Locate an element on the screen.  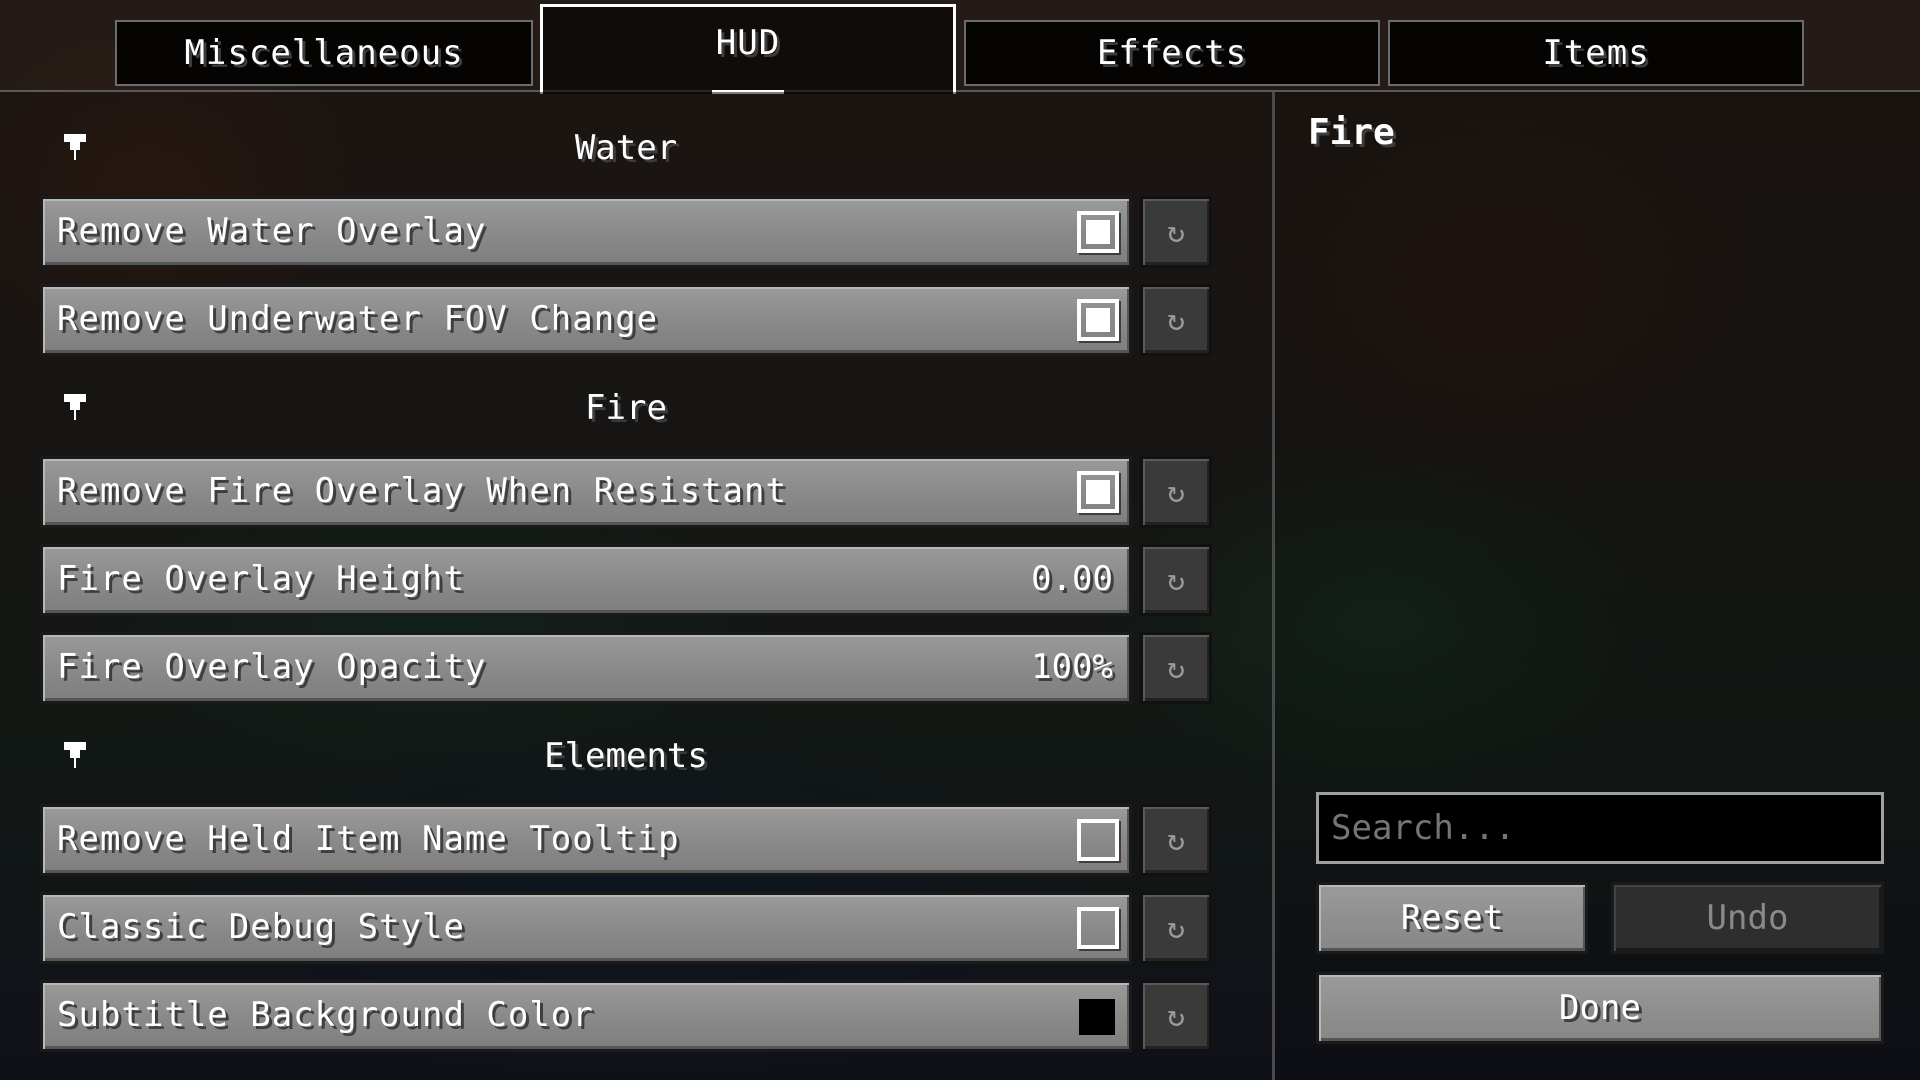
option-value: 100% is located at coordinates (1072, 667).